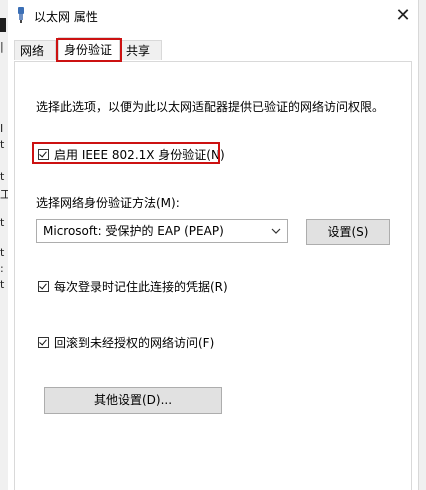  I want to click on tab-sharing: 共享, so click(141, 50).